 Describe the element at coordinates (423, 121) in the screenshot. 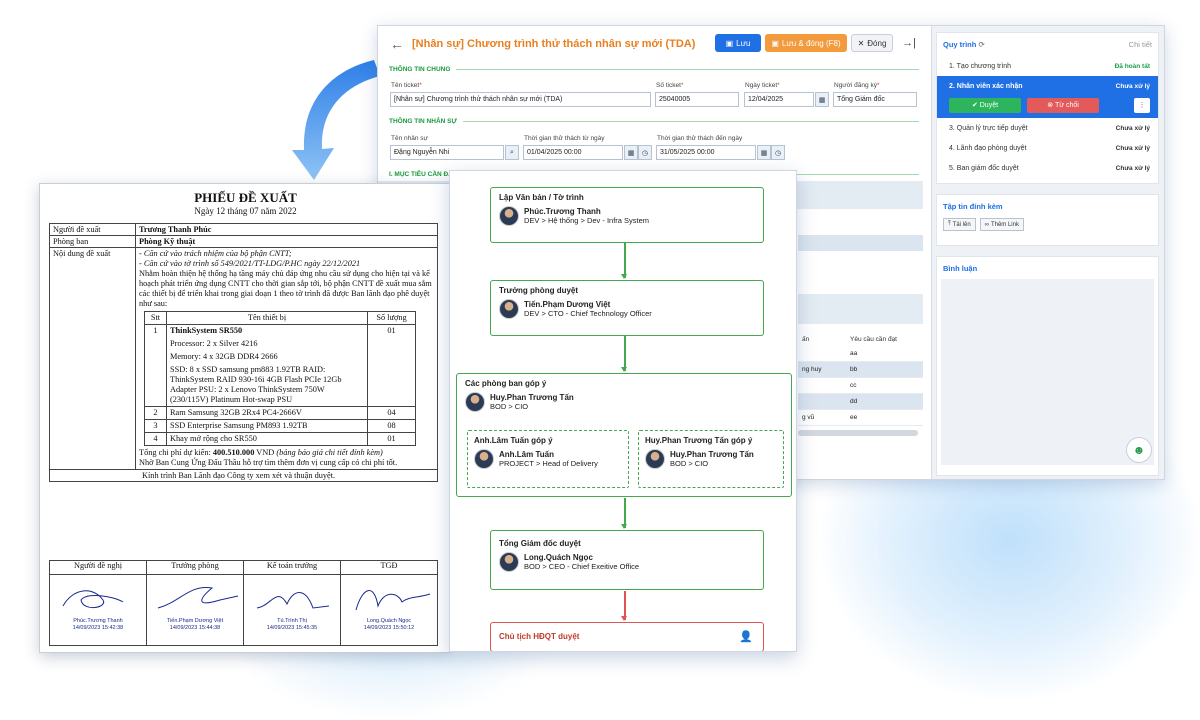

I see `section-staff-text: THÔNG TIN NHÂN SỰ` at that location.